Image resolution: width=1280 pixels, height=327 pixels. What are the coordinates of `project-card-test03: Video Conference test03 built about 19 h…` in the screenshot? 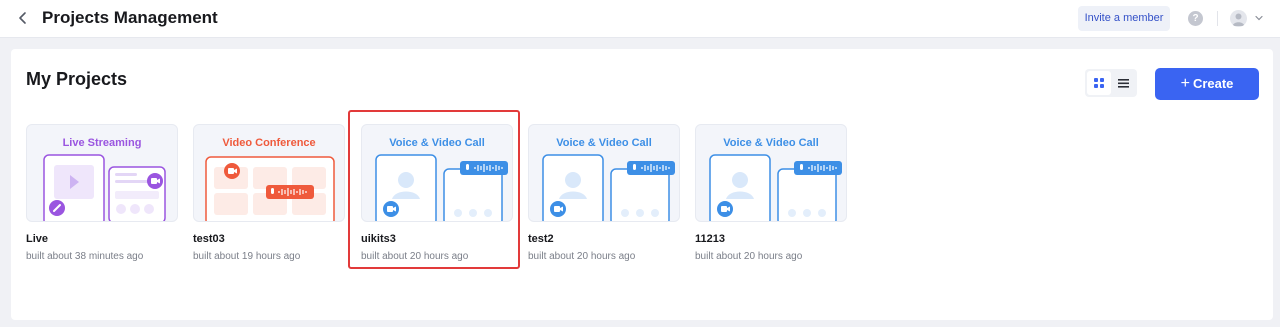 It's located at (269, 193).